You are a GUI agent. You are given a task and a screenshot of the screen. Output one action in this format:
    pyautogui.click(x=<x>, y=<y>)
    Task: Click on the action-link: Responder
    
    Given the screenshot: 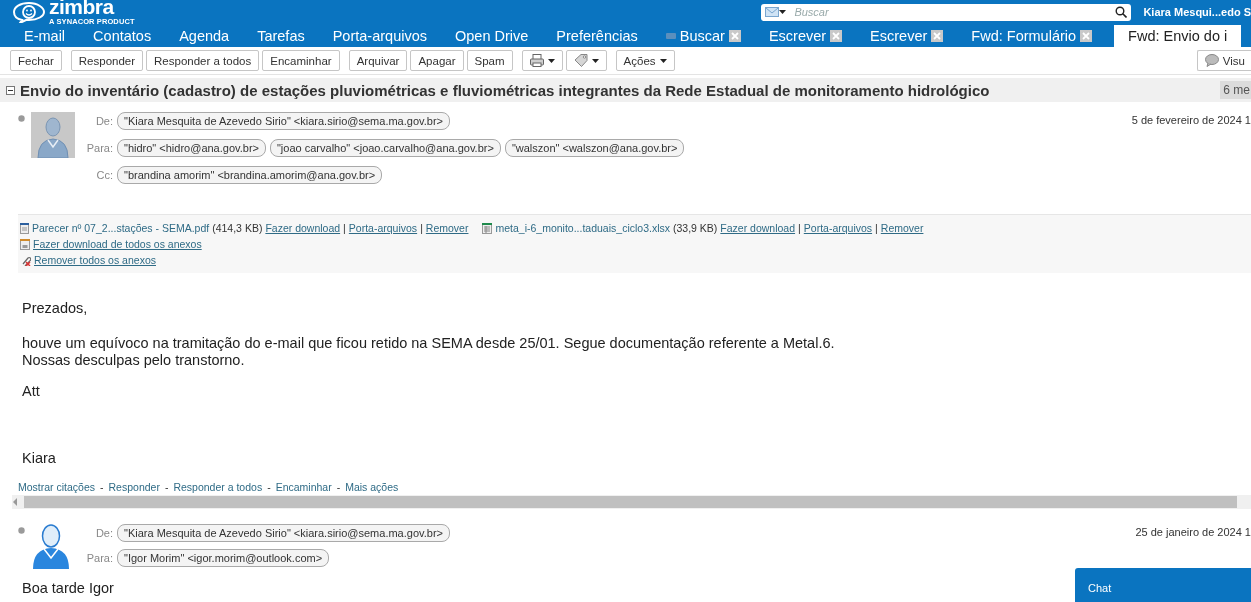 What is the action you would take?
    pyautogui.click(x=134, y=487)
    